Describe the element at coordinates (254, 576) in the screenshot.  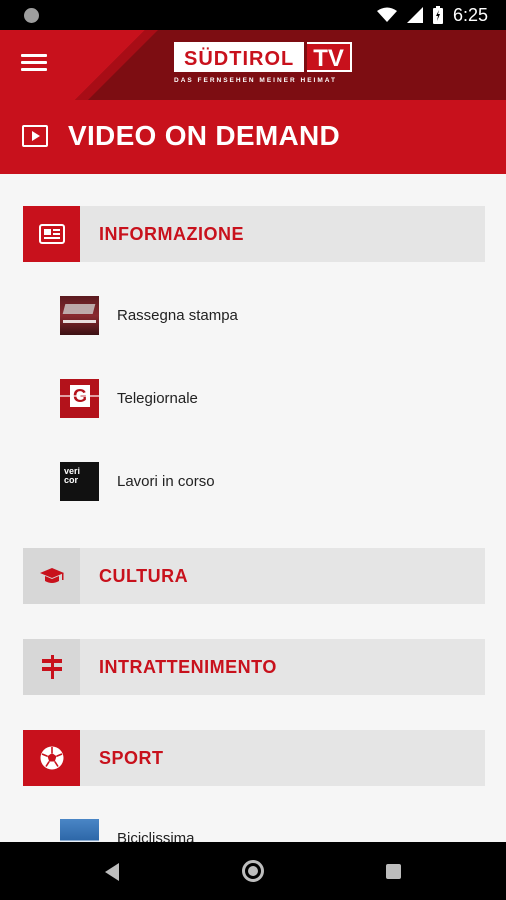
I see `category-cultura: CULTURA` at that location.